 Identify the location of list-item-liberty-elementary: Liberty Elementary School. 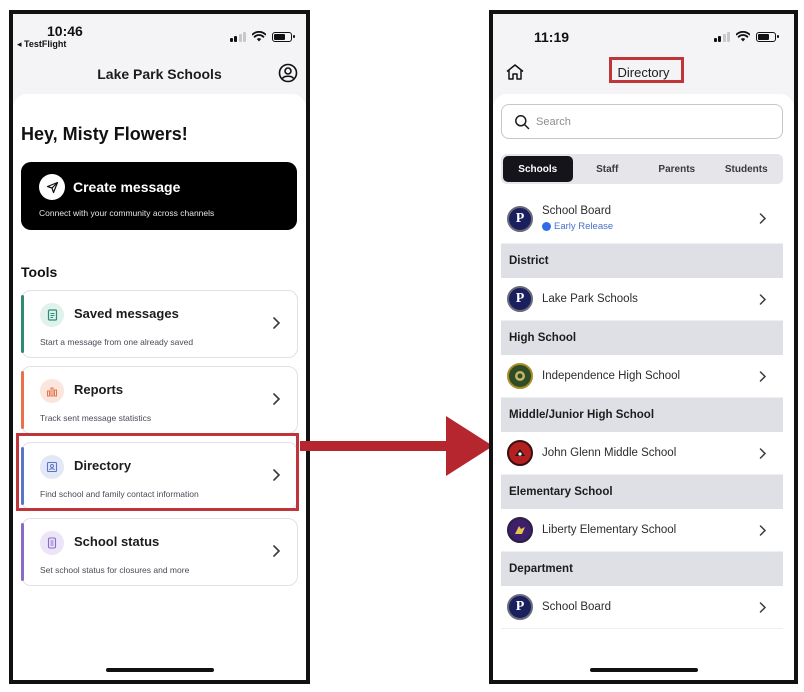
(642, 530).